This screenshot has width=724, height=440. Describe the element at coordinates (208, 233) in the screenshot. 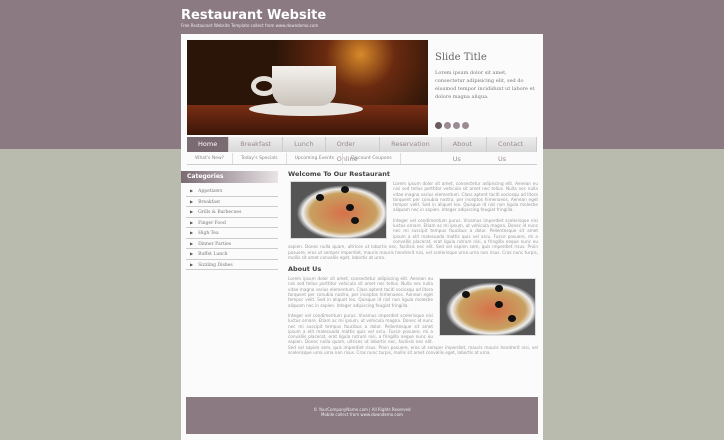

I see `category-label: High Tea` at that location.